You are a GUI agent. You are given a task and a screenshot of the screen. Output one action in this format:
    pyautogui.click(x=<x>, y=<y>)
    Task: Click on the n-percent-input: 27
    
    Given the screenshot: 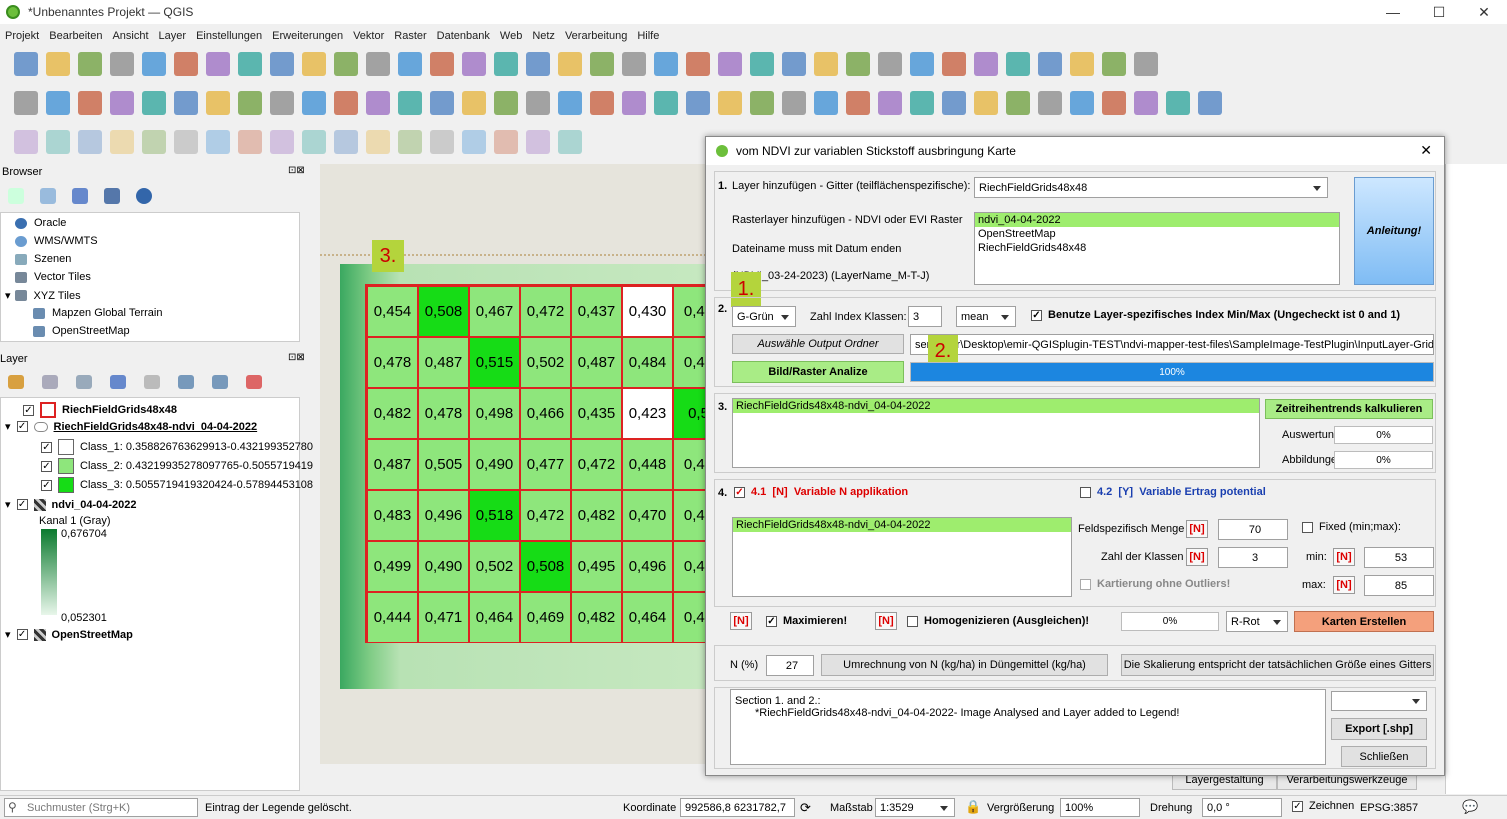 What is the action you would take?
    pyautogui.click(x=790, y=665)
    